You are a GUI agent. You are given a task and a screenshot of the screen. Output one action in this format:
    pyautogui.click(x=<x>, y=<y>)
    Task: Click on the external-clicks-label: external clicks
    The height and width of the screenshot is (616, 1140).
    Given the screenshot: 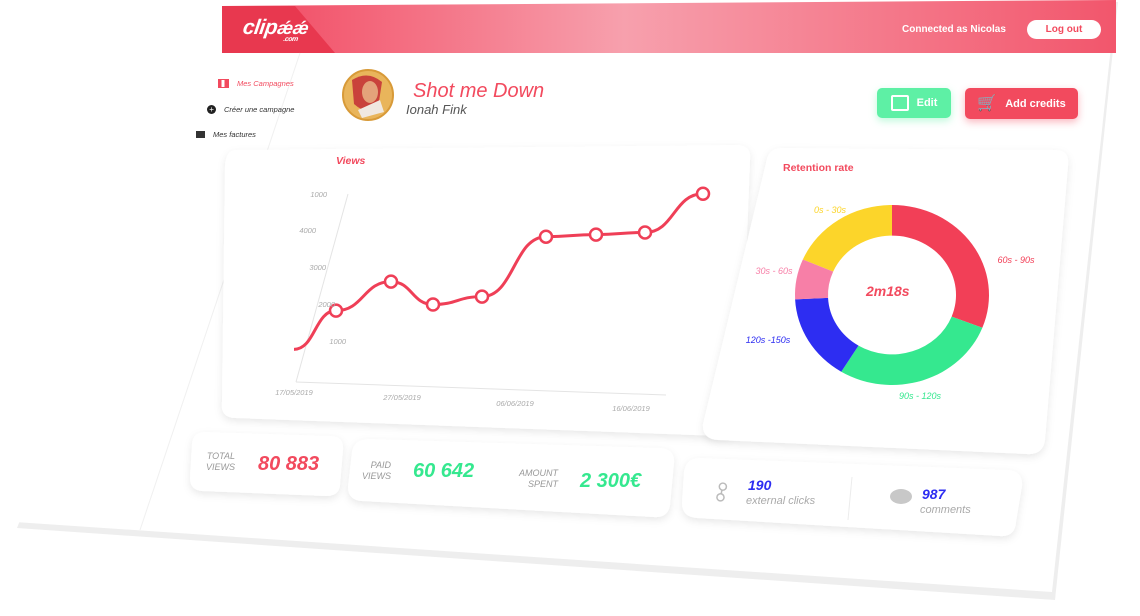 What is the action you would take?
    pyautogui.click(x=781, y=501)
    